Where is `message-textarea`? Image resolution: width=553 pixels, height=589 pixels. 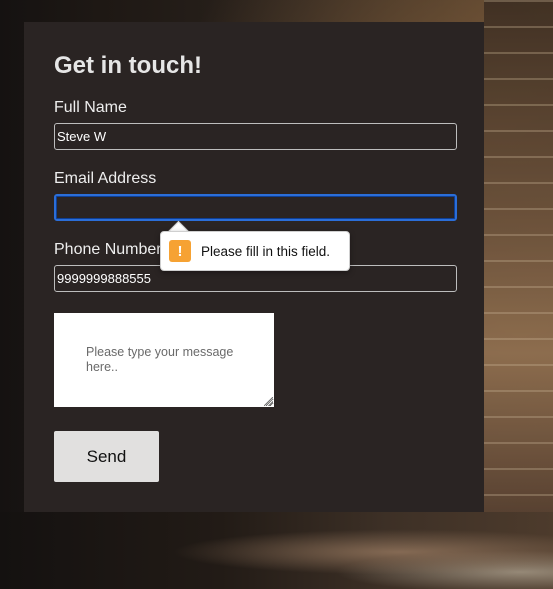
message-textarea is located at coordinates (164, 360).